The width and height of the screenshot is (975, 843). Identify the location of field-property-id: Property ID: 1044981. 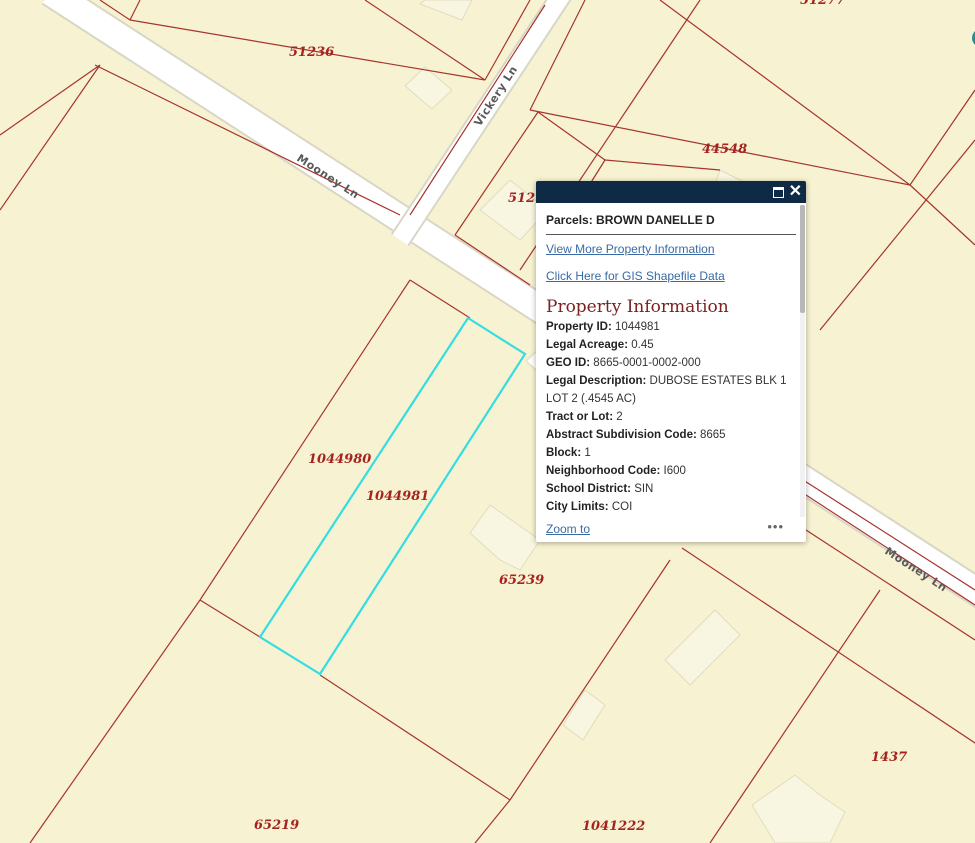
(603, 327).